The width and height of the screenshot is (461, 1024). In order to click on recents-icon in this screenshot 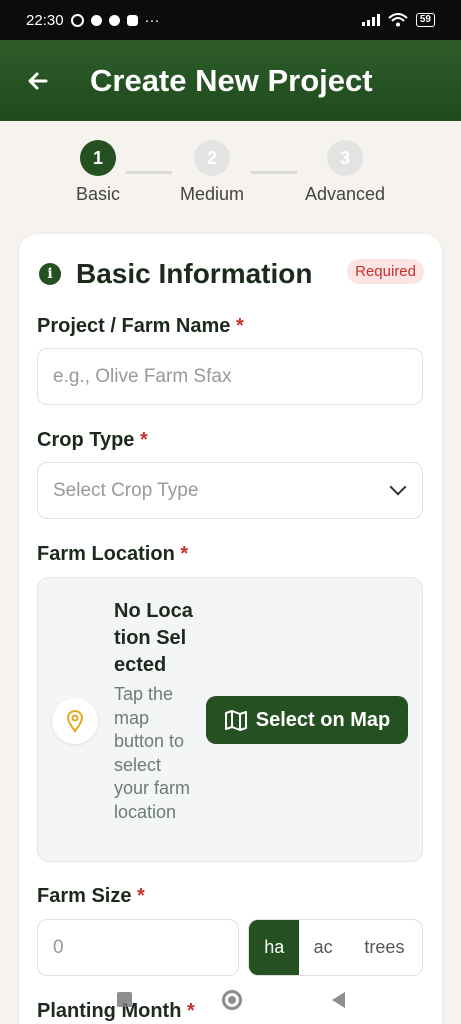, I will do `click(124, 999)`.